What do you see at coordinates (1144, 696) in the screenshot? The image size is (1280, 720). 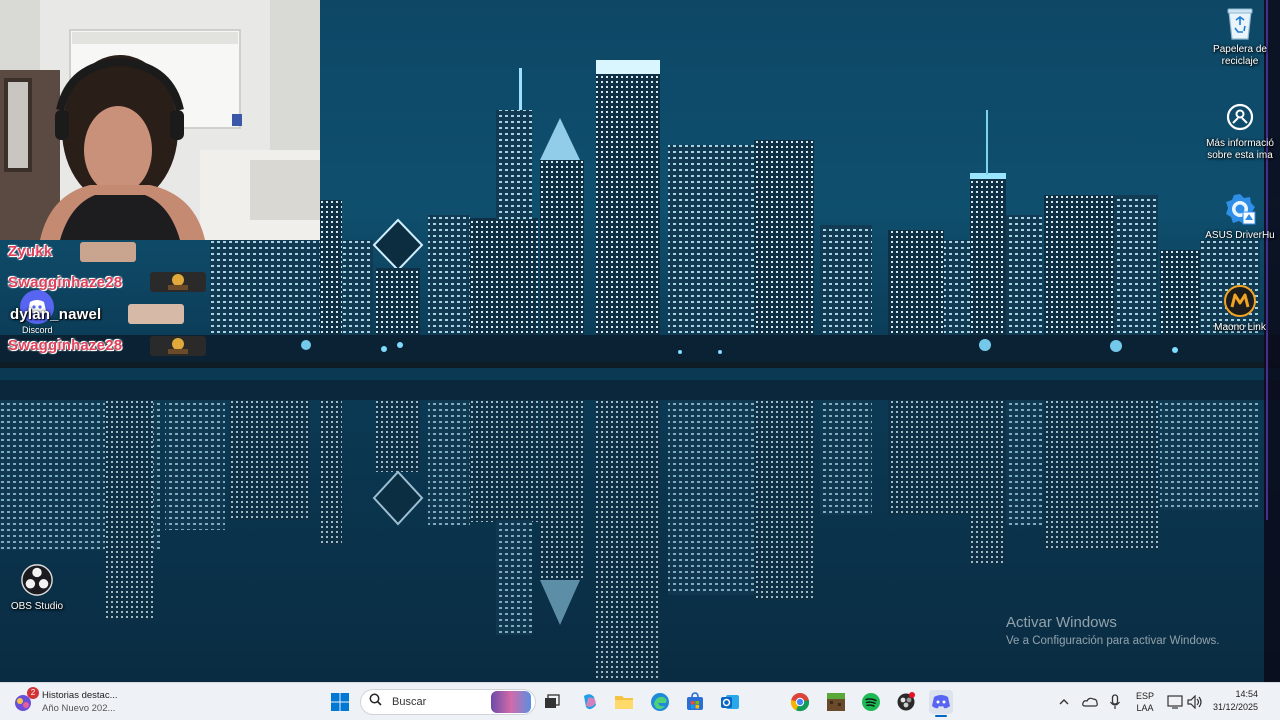 I see `language-code: ESP` at bounding box center [1144, 696].